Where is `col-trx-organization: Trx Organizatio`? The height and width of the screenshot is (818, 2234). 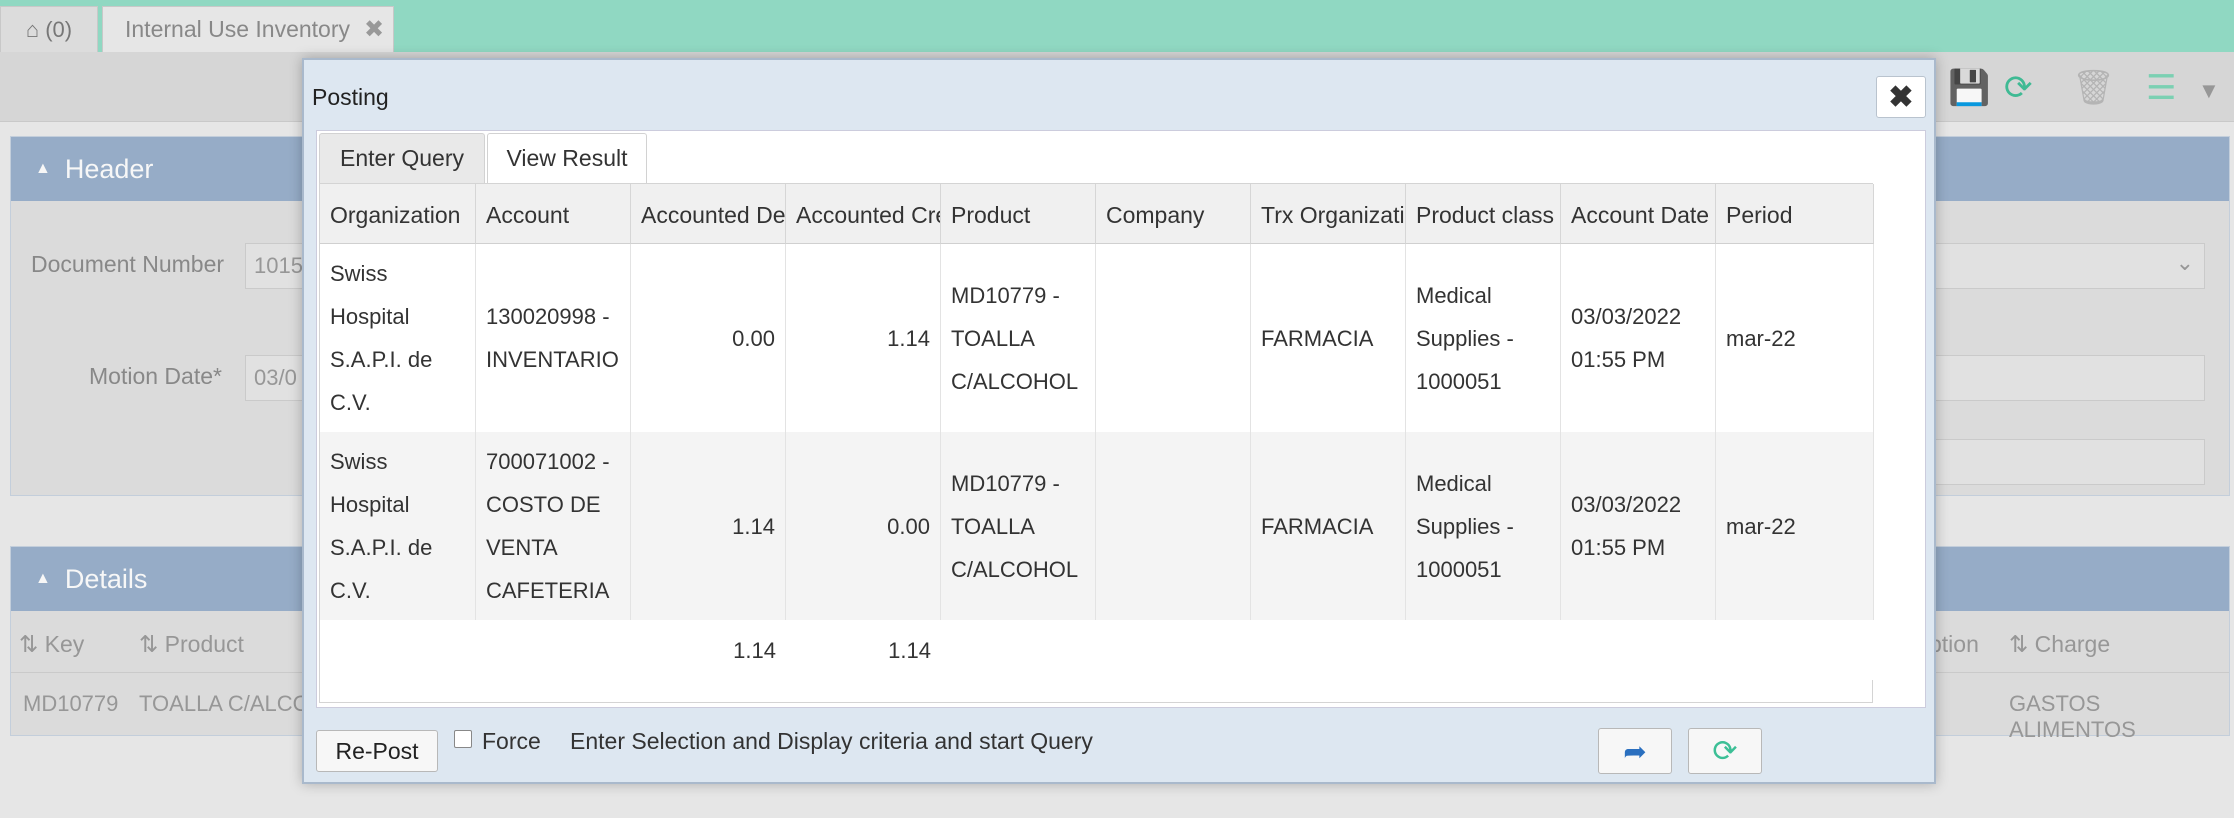
col-trx-organization: Trx Organizatio is located at coordinates (1328, 214).